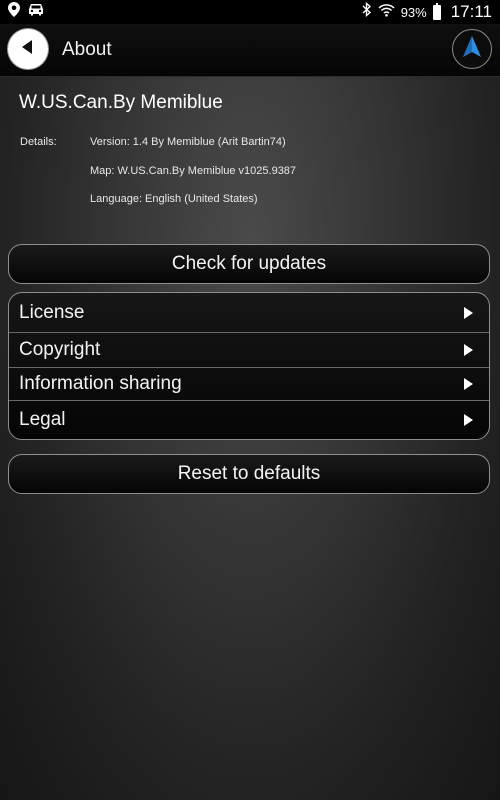 Image resolution: width=500 pixels, height=800 pixels. What do you see at coordinates (249, 264) in the screenshot?
I see `check-for-updates-button: Check for updates` at bounding box center [249, 264].